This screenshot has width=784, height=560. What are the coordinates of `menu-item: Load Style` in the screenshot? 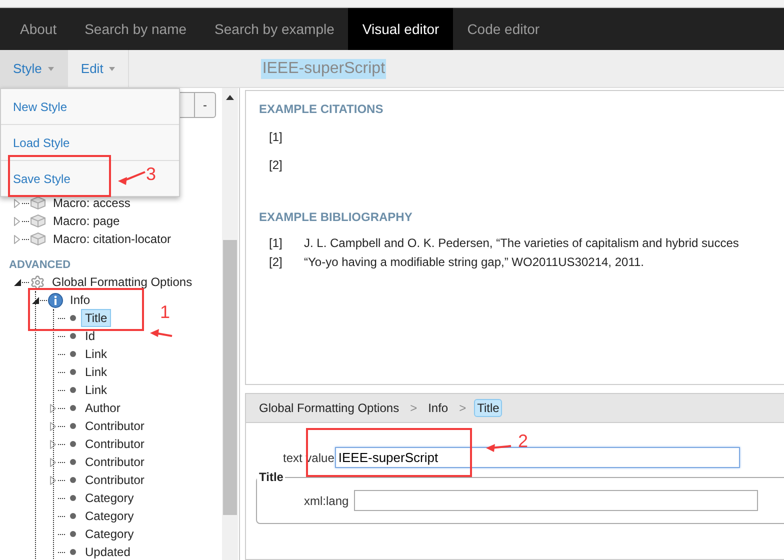 It's located at (41, 143).